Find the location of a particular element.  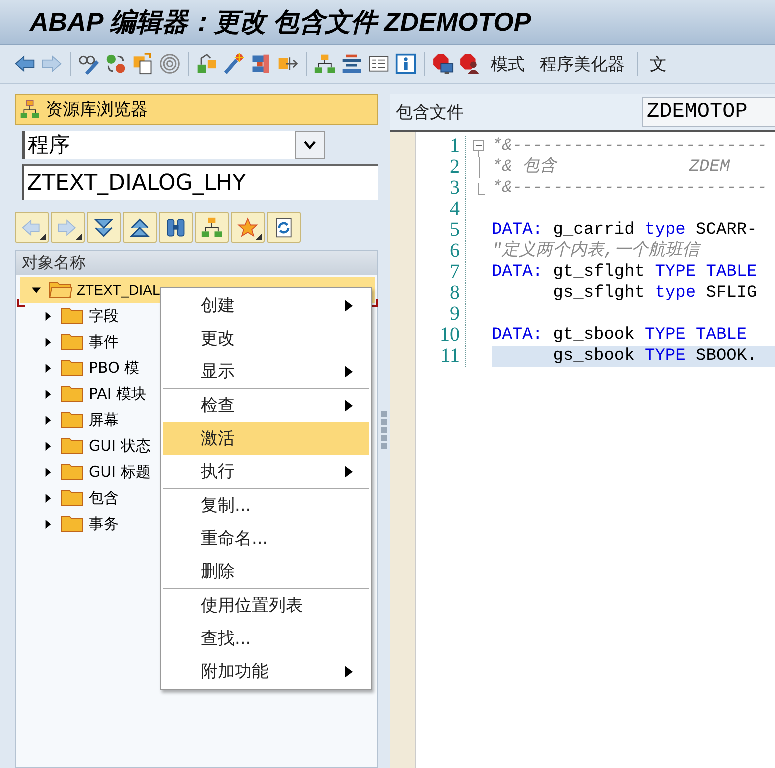

code-line: DATA: g_carrid type SCARR- is located at coordinates (625, 230).